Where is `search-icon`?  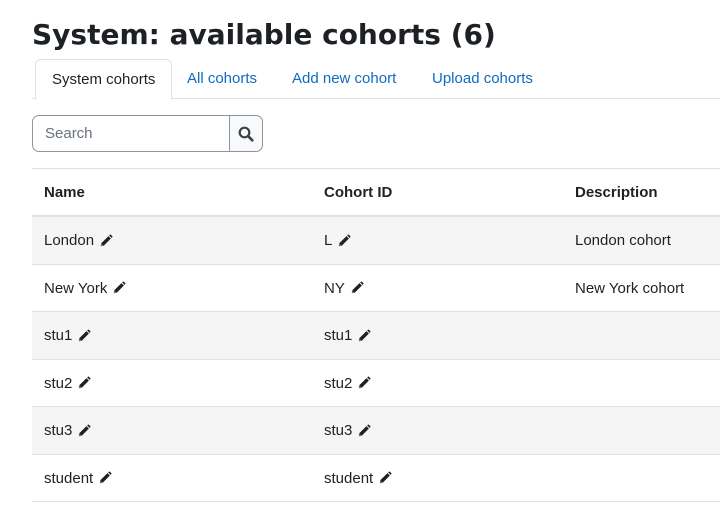 search-icon is located at coordinates (246, 134).